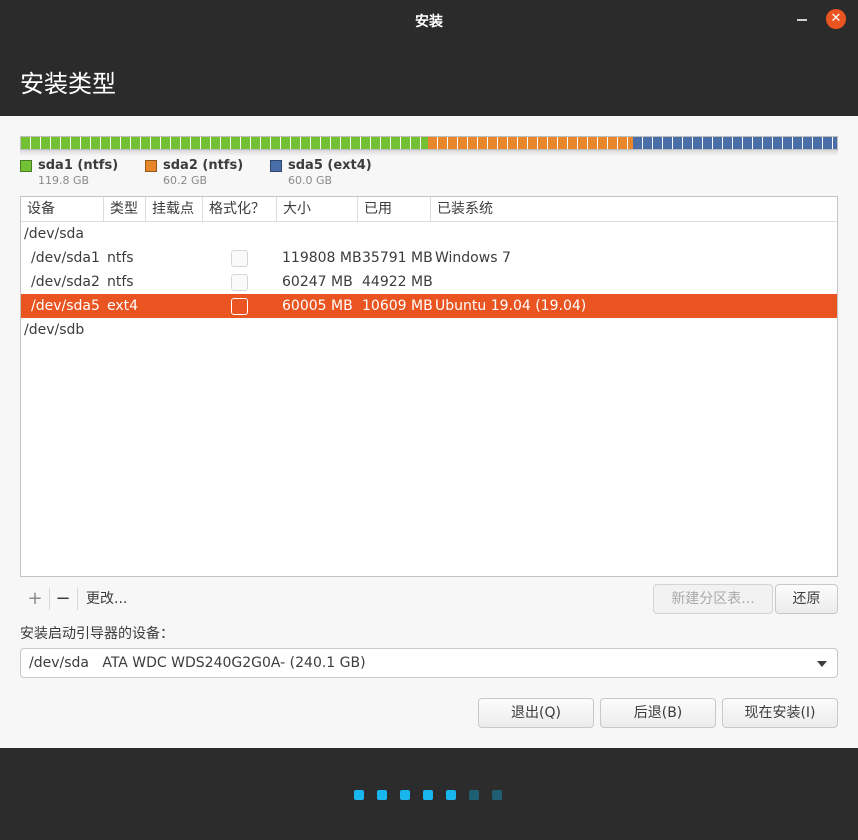  Describe the element at coordinates (473, 258) in the screenshot. I see `system-cell: Windows 7` at that location.